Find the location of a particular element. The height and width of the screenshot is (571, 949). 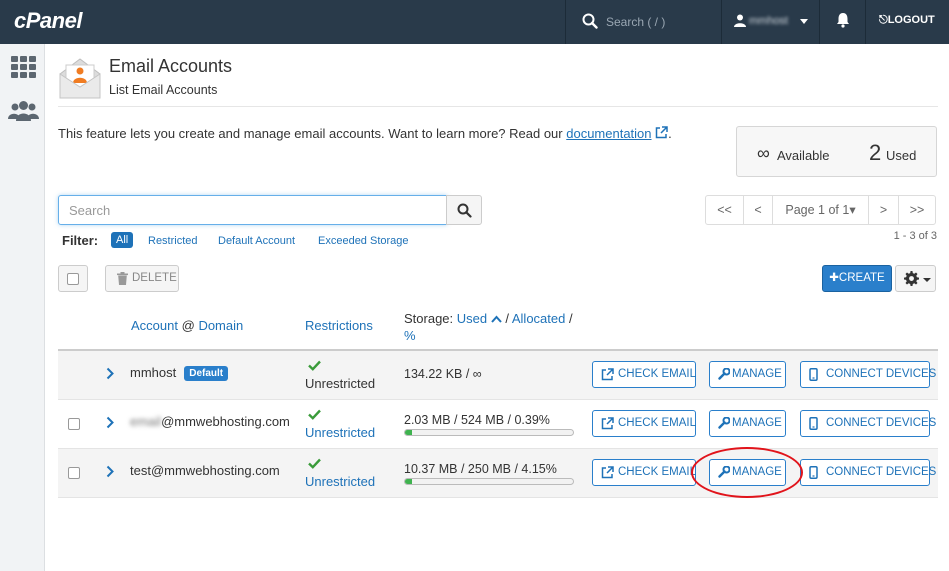

global-search: Search ( / ) is located at coordinates (643, 22).